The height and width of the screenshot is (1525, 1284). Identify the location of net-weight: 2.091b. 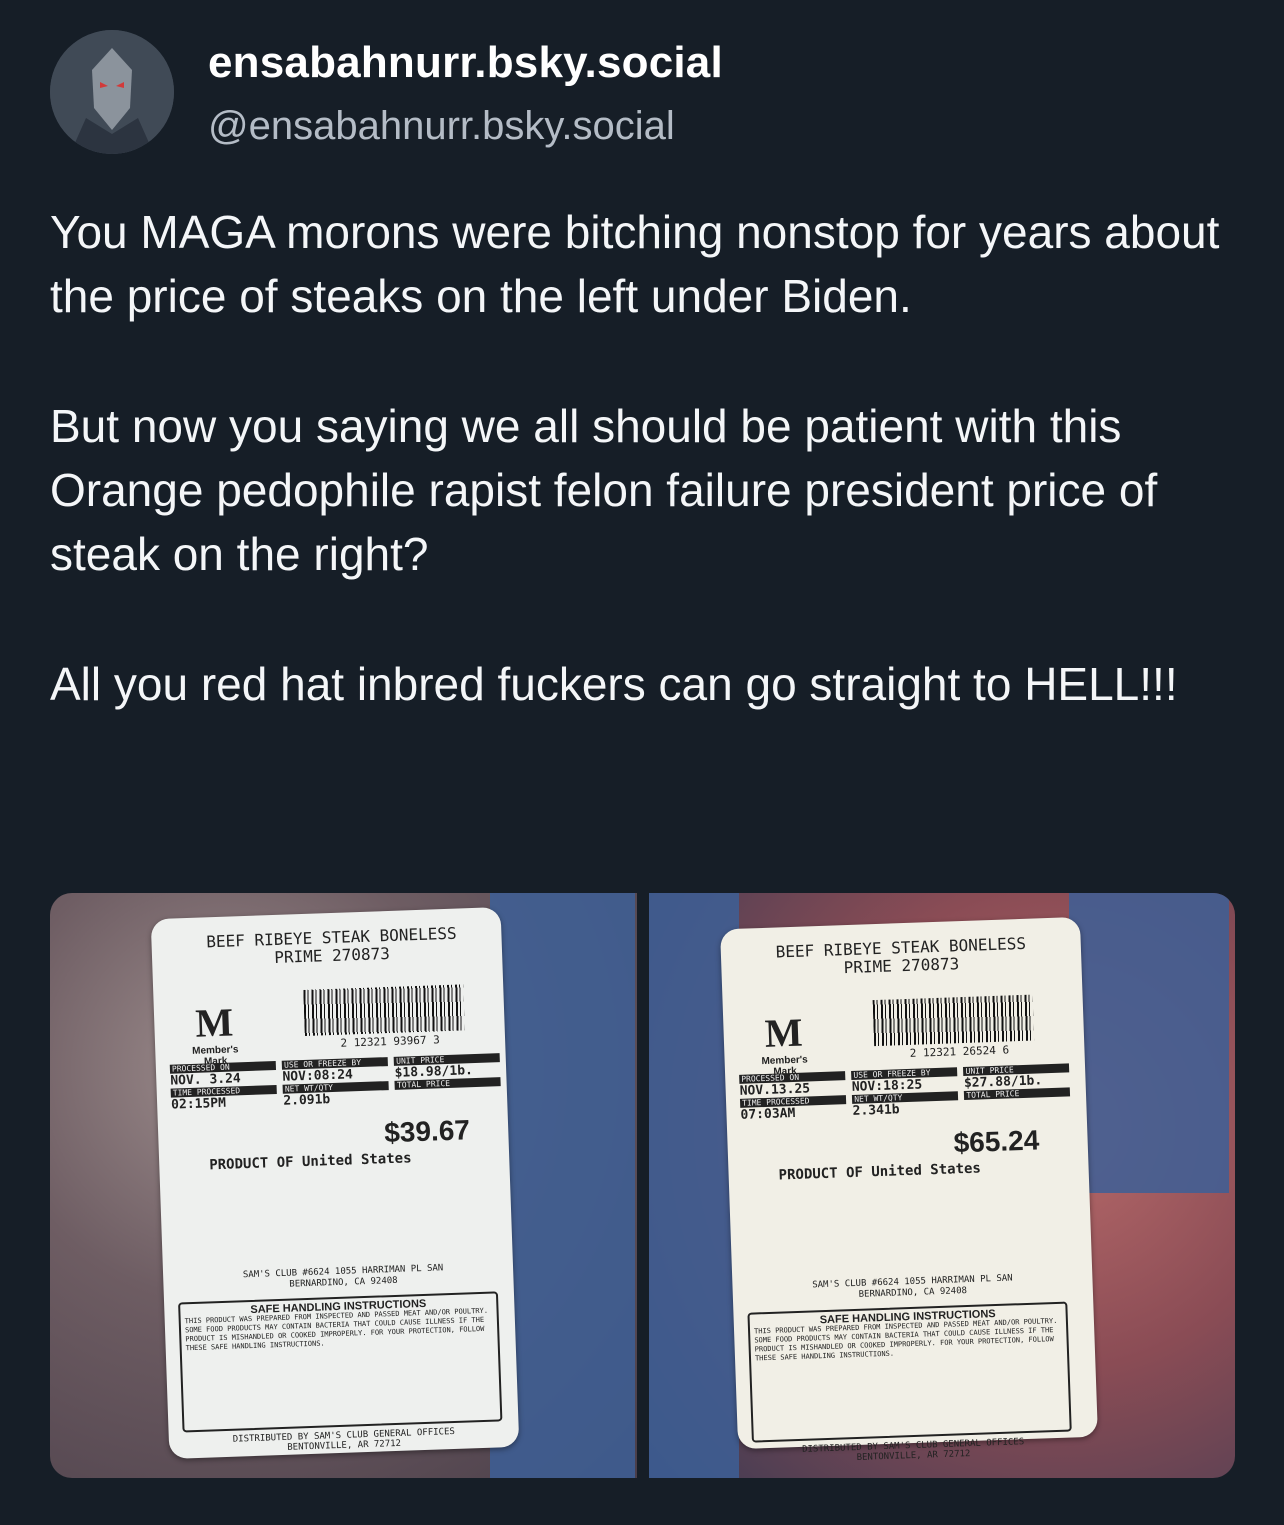
(307, 1100).